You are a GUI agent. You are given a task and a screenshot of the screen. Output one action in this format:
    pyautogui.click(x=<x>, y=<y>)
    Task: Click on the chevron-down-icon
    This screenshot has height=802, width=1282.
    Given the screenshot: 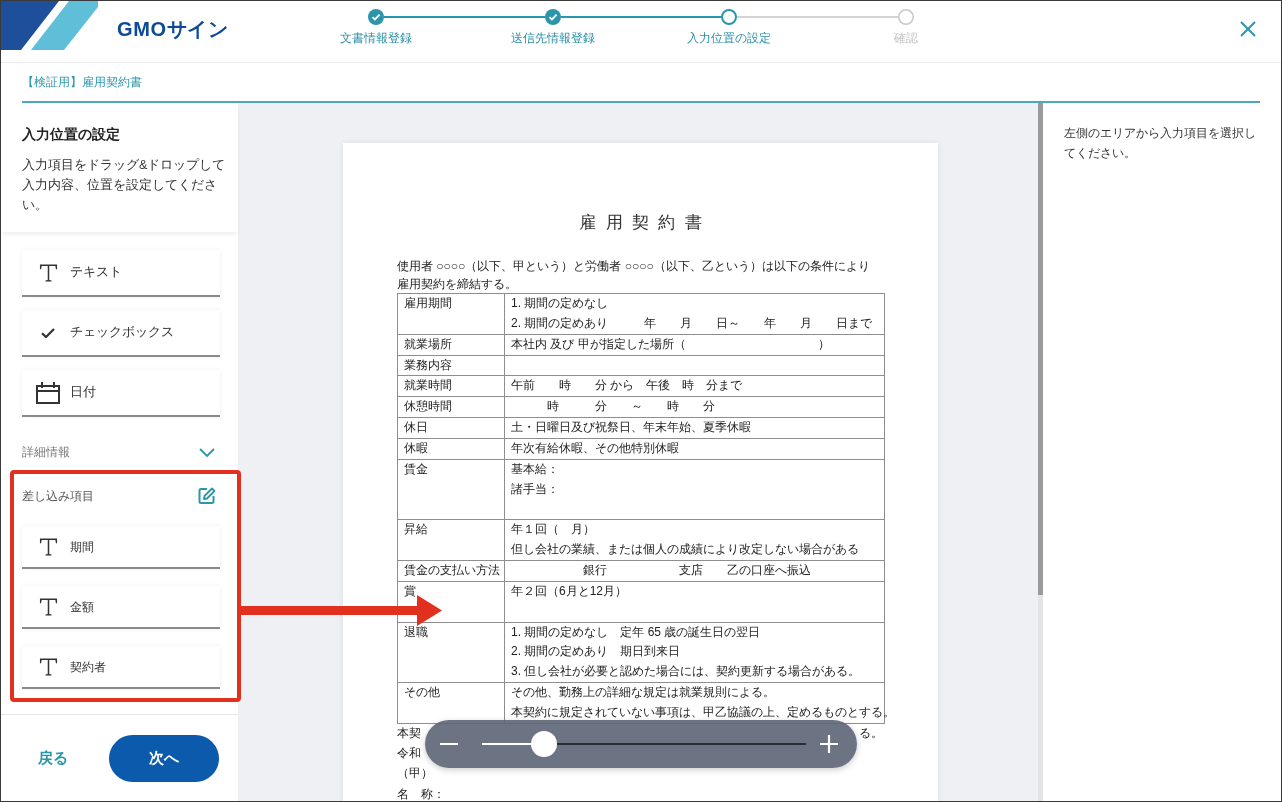 What is the action you would take?
    pyautogui.click(x=207, y=452)
    